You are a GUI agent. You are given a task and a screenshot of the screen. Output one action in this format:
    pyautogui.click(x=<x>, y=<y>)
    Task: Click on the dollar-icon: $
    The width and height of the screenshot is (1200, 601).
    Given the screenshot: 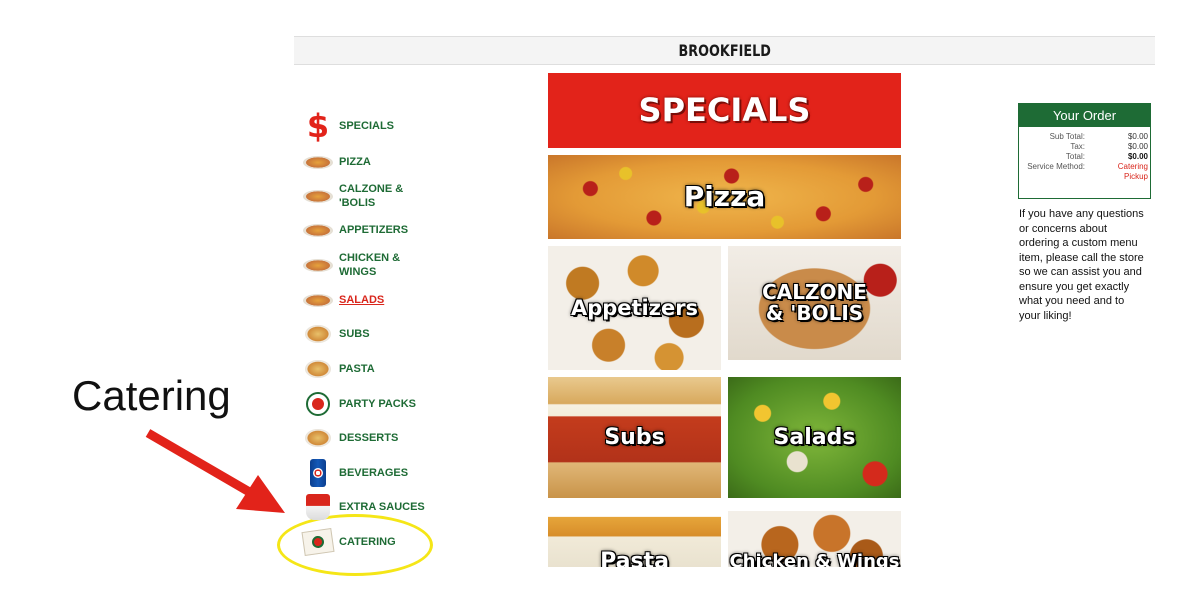 What is the action you would take?
    pyautogui.click(x=318, y=126)
    